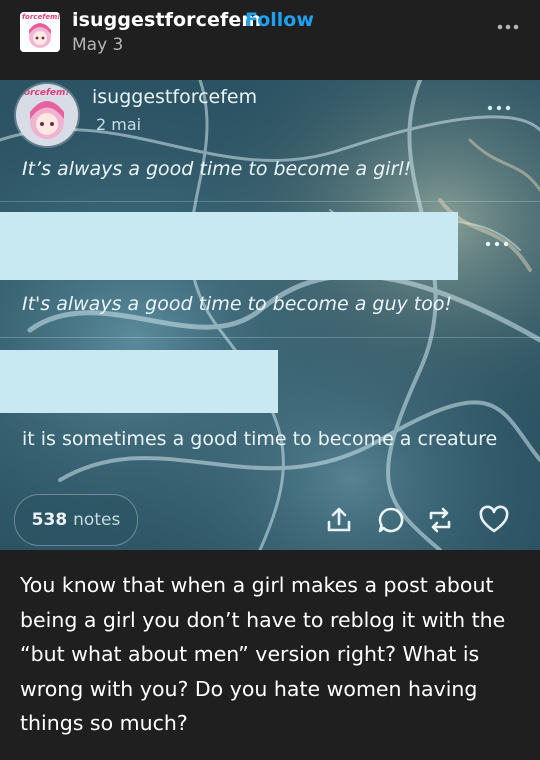 Image resolution: width=540 pixels, height=760 pixels. Describe the element at coordinates (508, 27) in the screenshot. I see `more-horizontal-icon` at that location.